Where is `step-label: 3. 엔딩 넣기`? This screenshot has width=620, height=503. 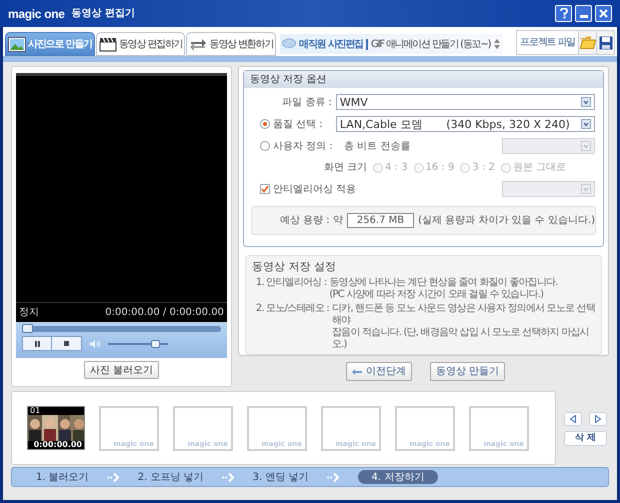 step-label: 3. 엔딩 넣기 is located at coordinates (280, 477).